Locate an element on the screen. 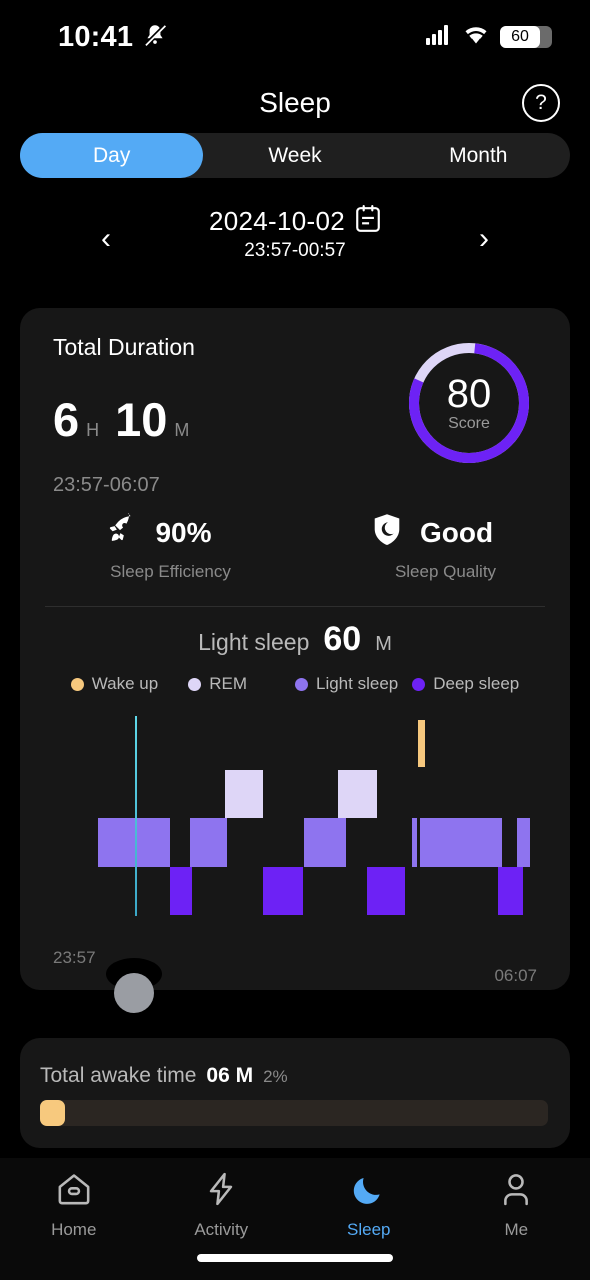  score-label: Score is located at coordinates (469, 423).